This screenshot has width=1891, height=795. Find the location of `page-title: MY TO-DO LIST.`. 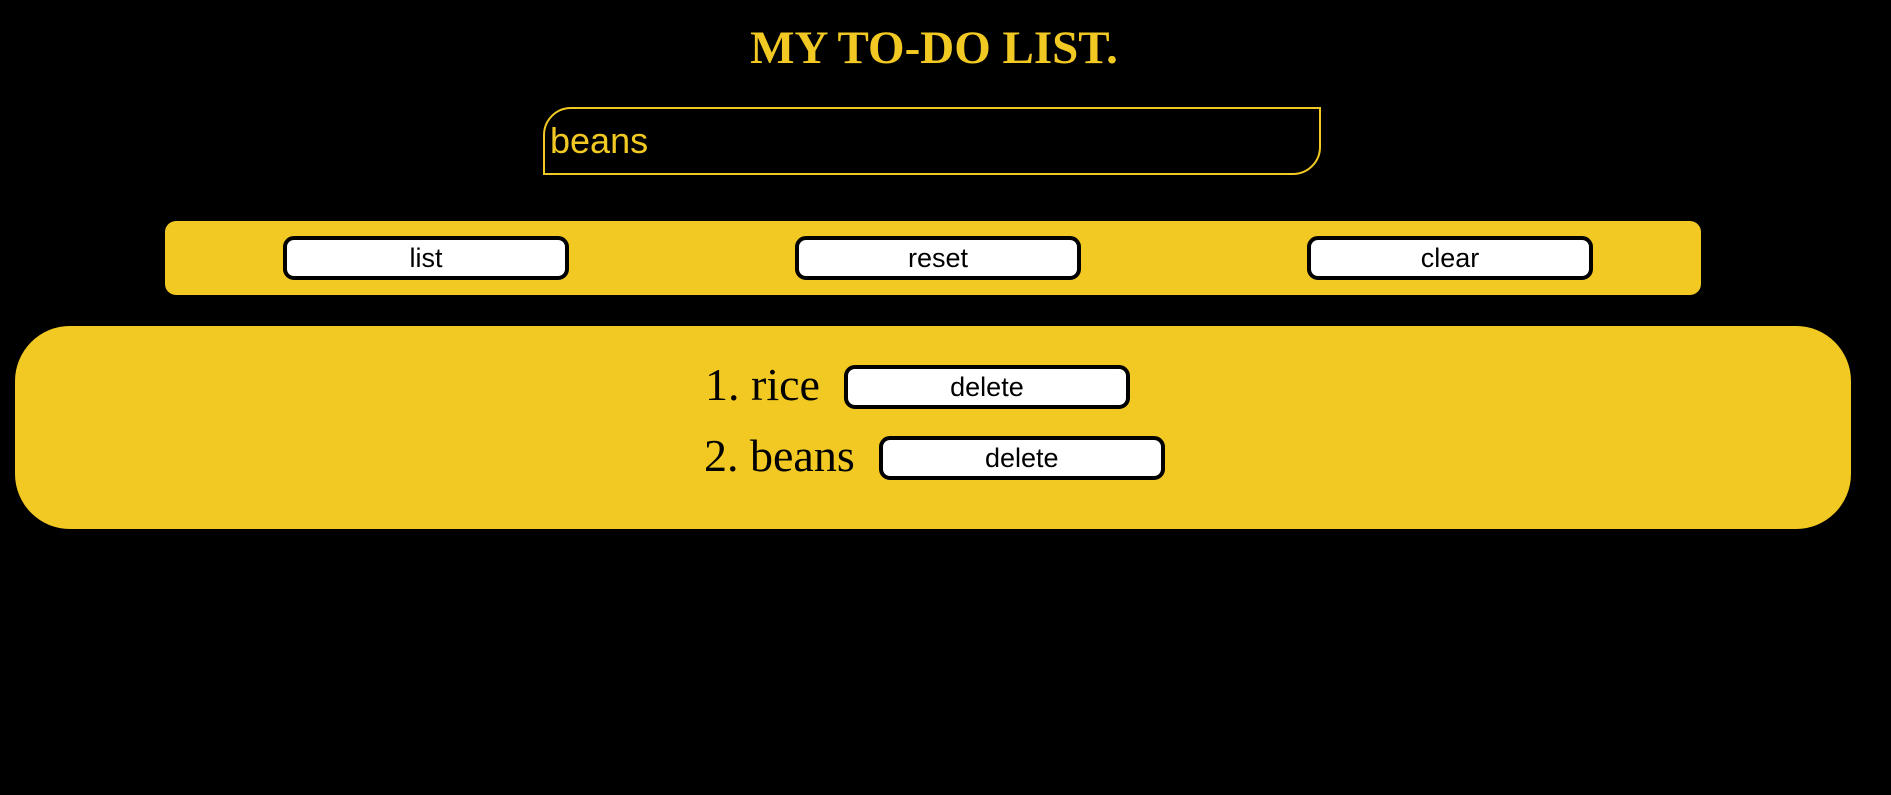

page-title: MY TO-DO LIST. is located at coordinates (934, 48).